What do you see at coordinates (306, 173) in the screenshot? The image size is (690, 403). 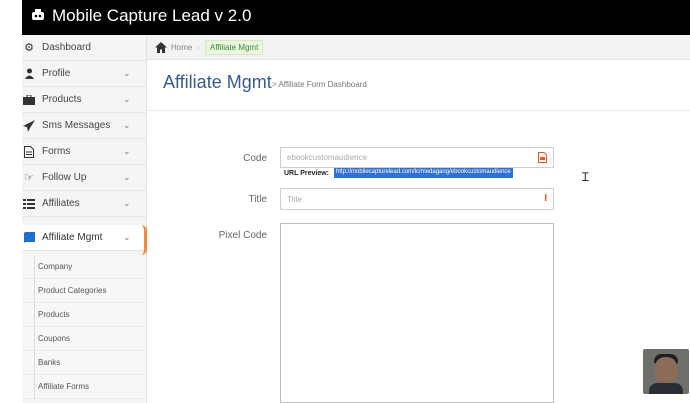 I see `url-preview-label: URL Preview:` at bounding box center [306, 173].